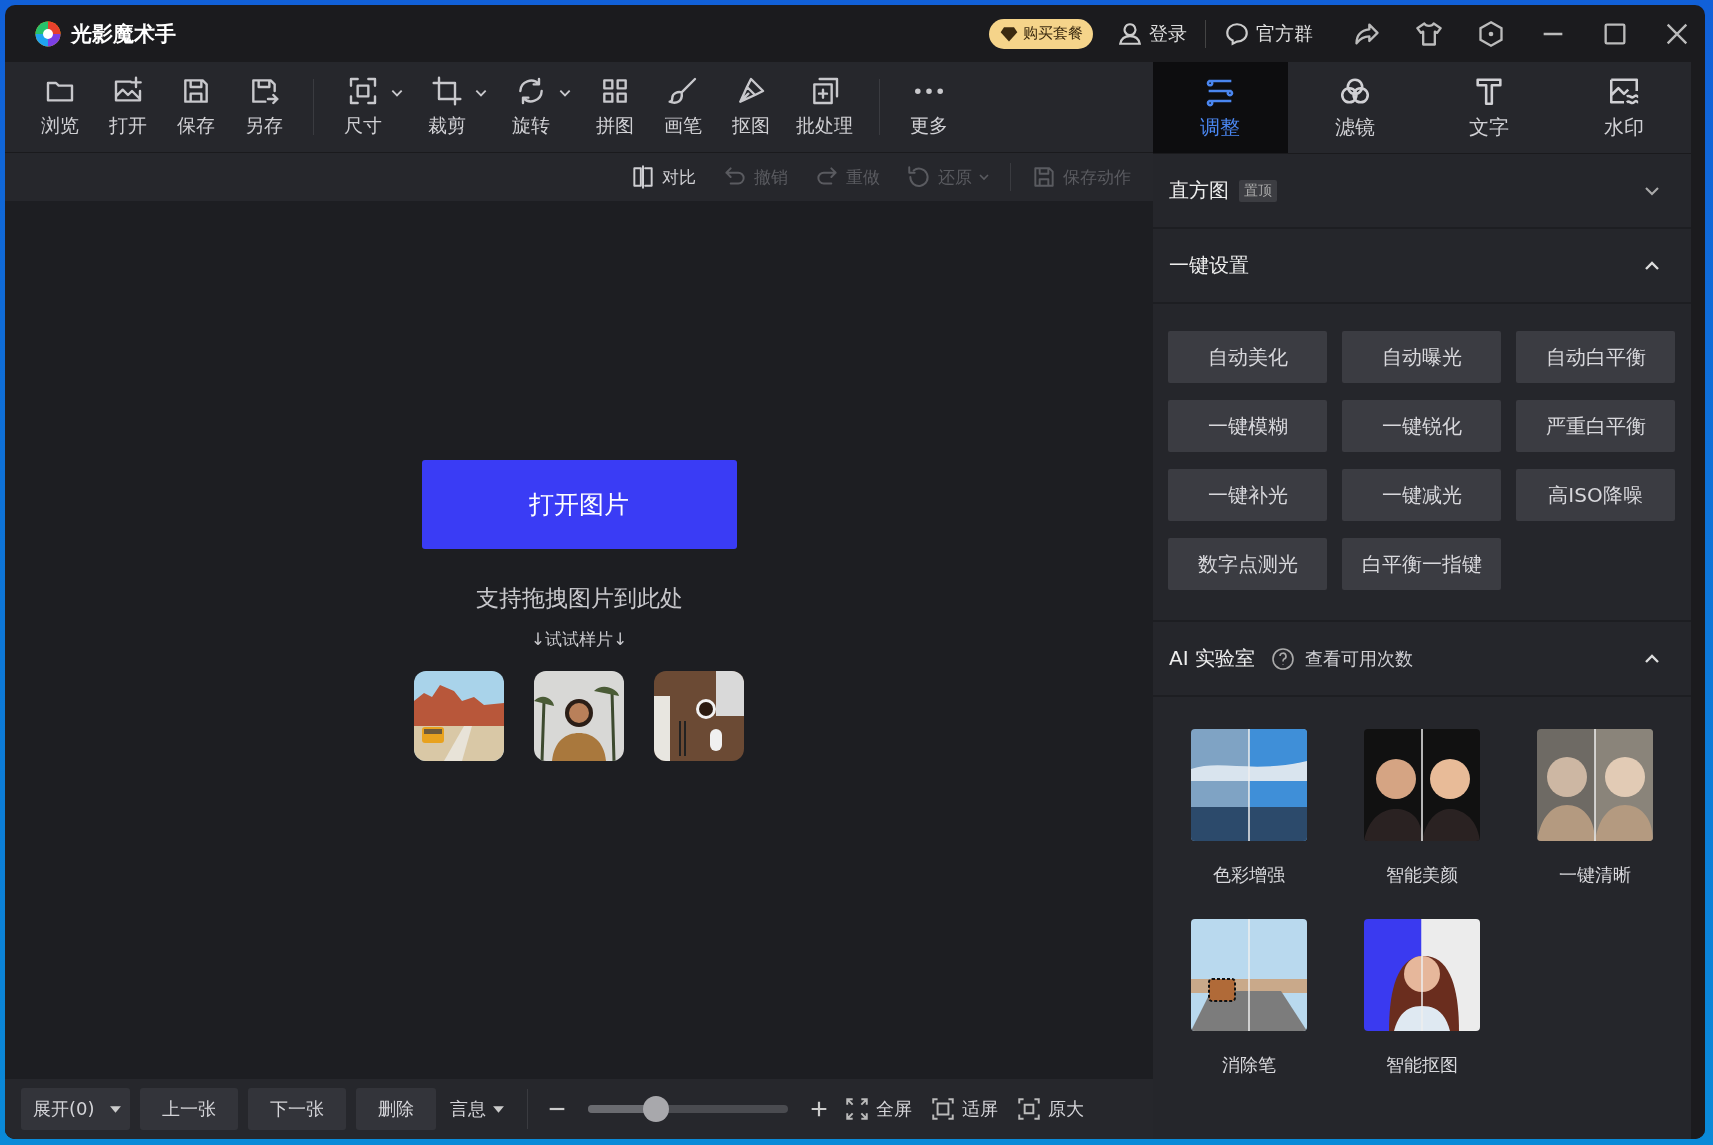  I want to click on toolbar-button: 拼图, so click(615, 107).